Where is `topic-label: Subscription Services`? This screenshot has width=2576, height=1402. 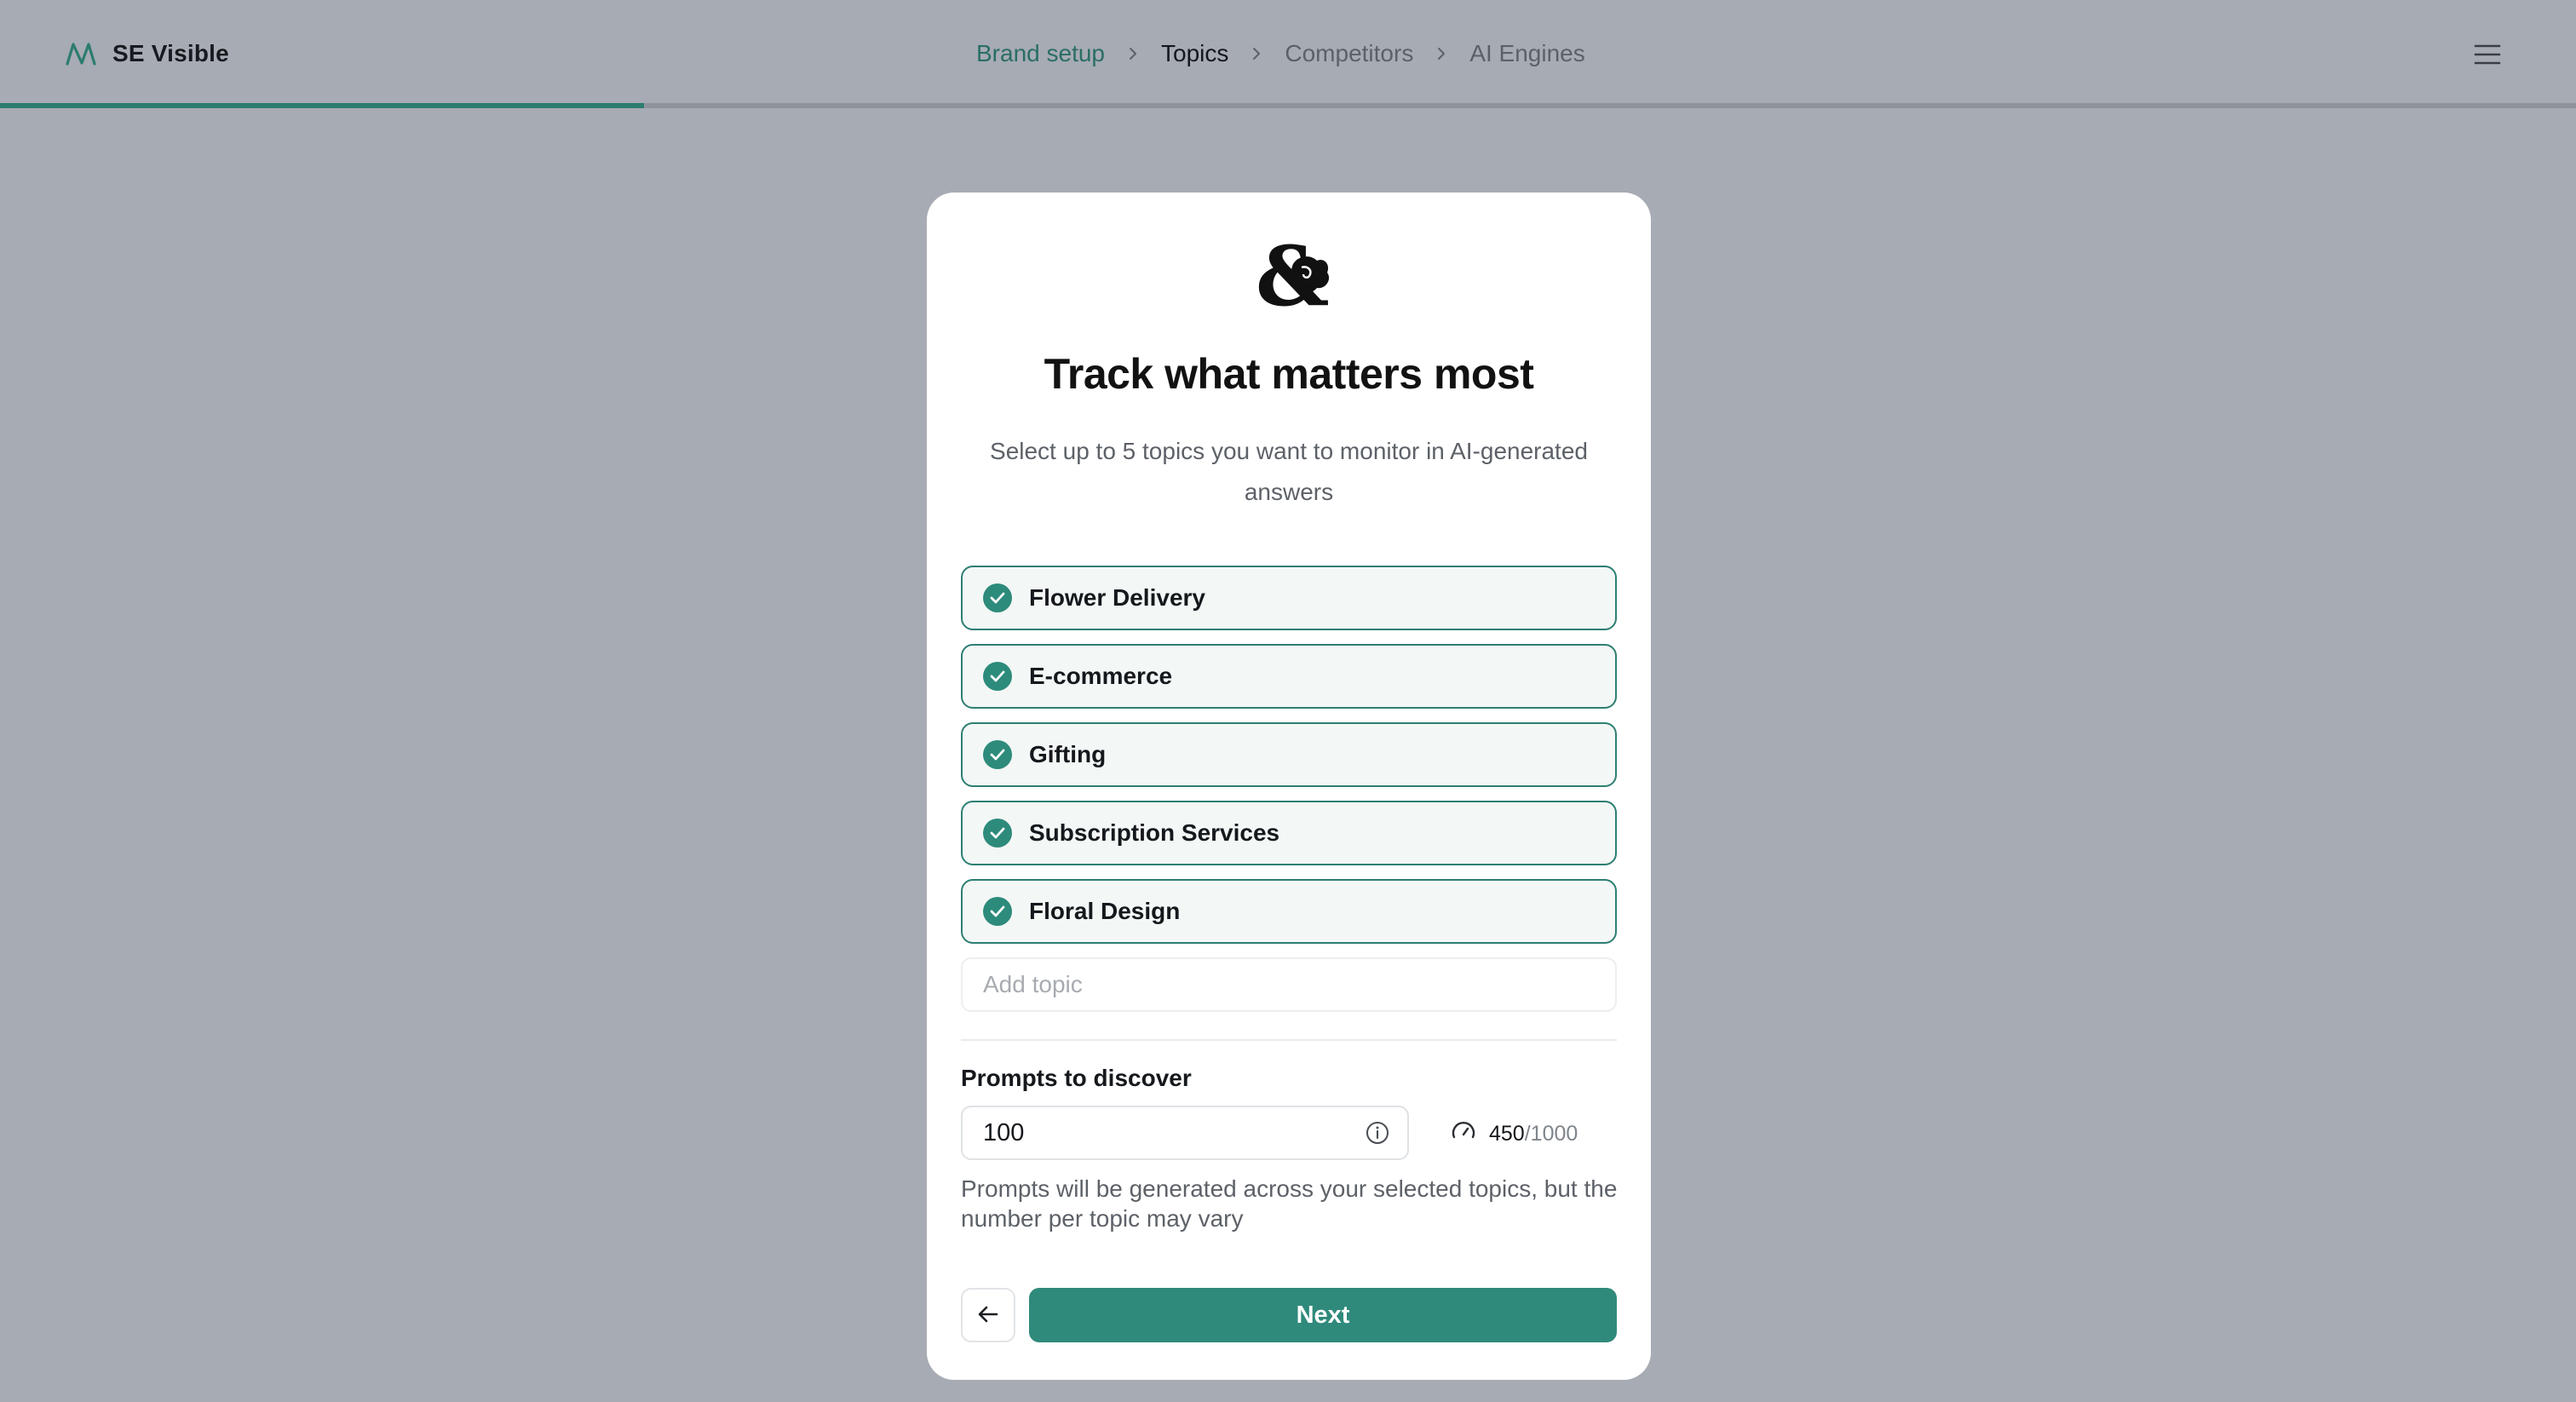 topic-label: Subscription Services is located at coordinates (1154, 832).